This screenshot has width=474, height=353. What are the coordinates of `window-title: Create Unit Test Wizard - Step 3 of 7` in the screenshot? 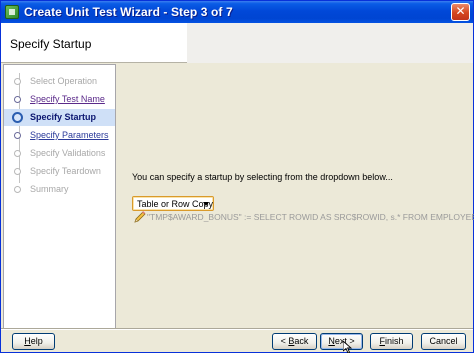 It's located at (128, 12).